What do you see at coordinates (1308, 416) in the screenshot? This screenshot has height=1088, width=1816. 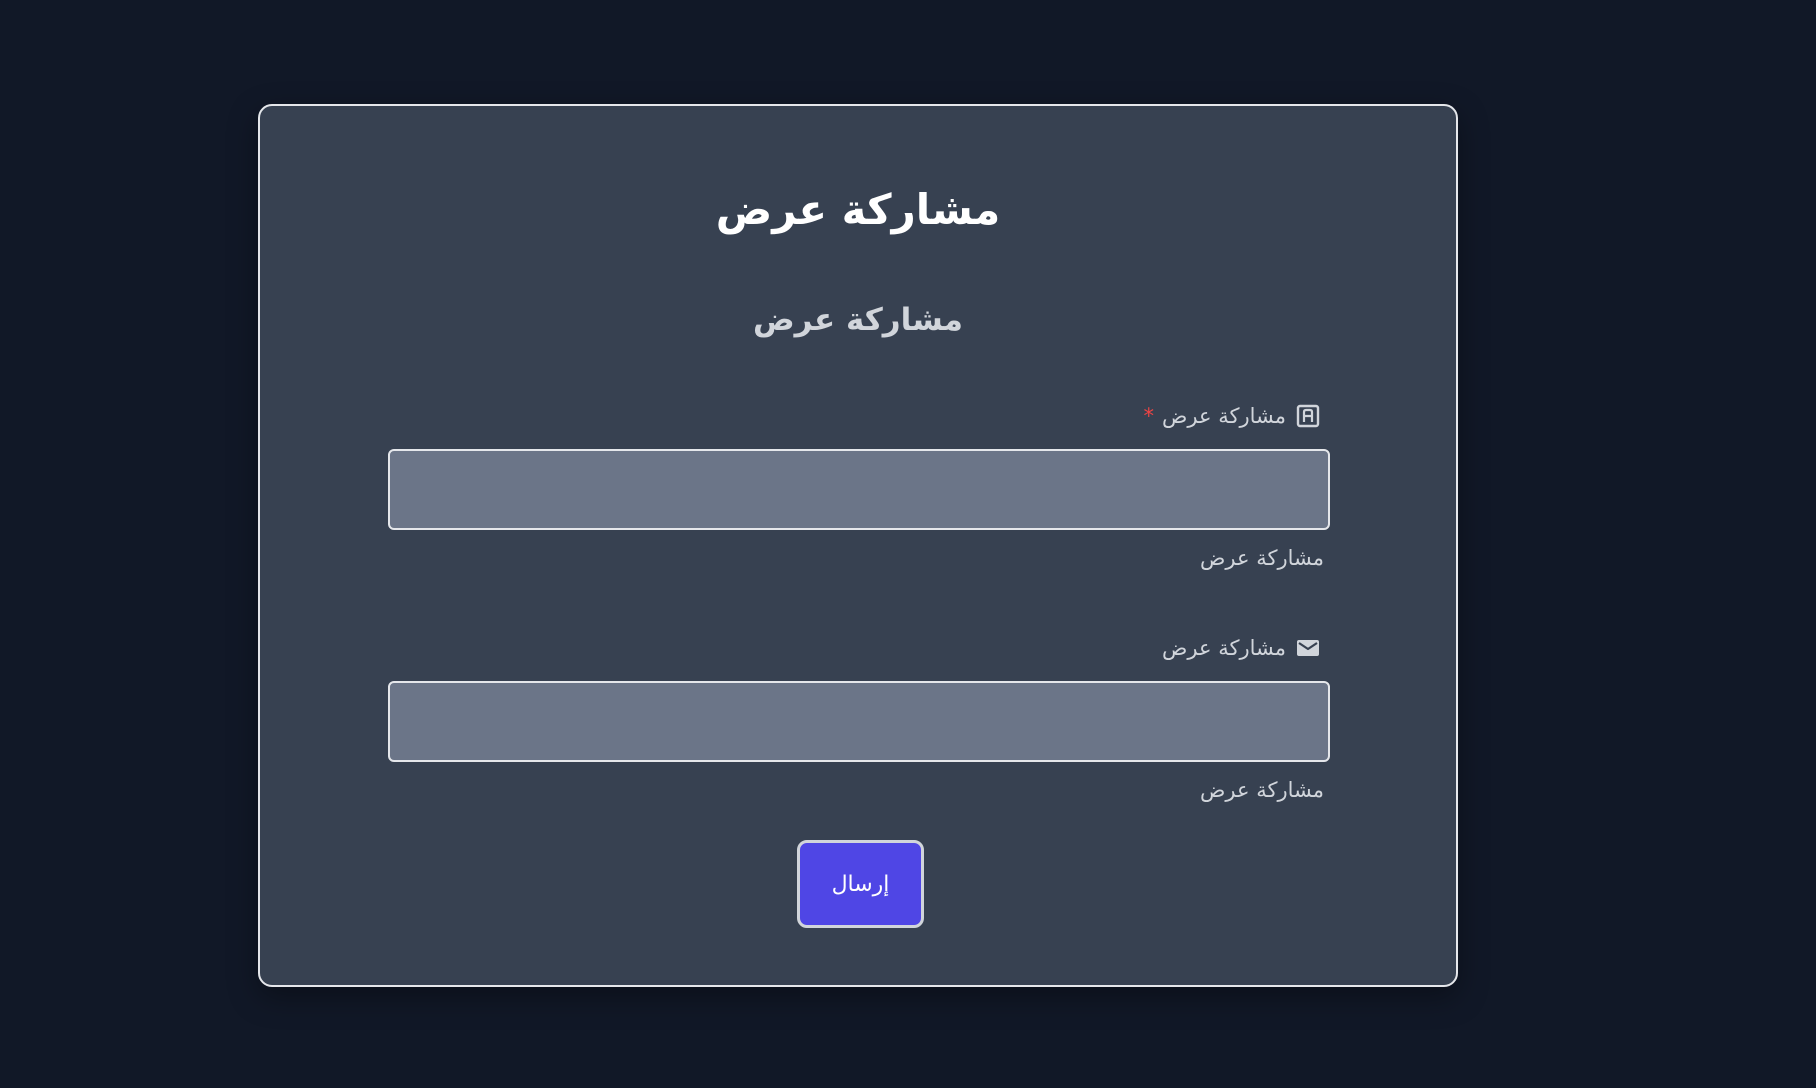 I see `input-box-icon` at bounding box center [1308, 416].